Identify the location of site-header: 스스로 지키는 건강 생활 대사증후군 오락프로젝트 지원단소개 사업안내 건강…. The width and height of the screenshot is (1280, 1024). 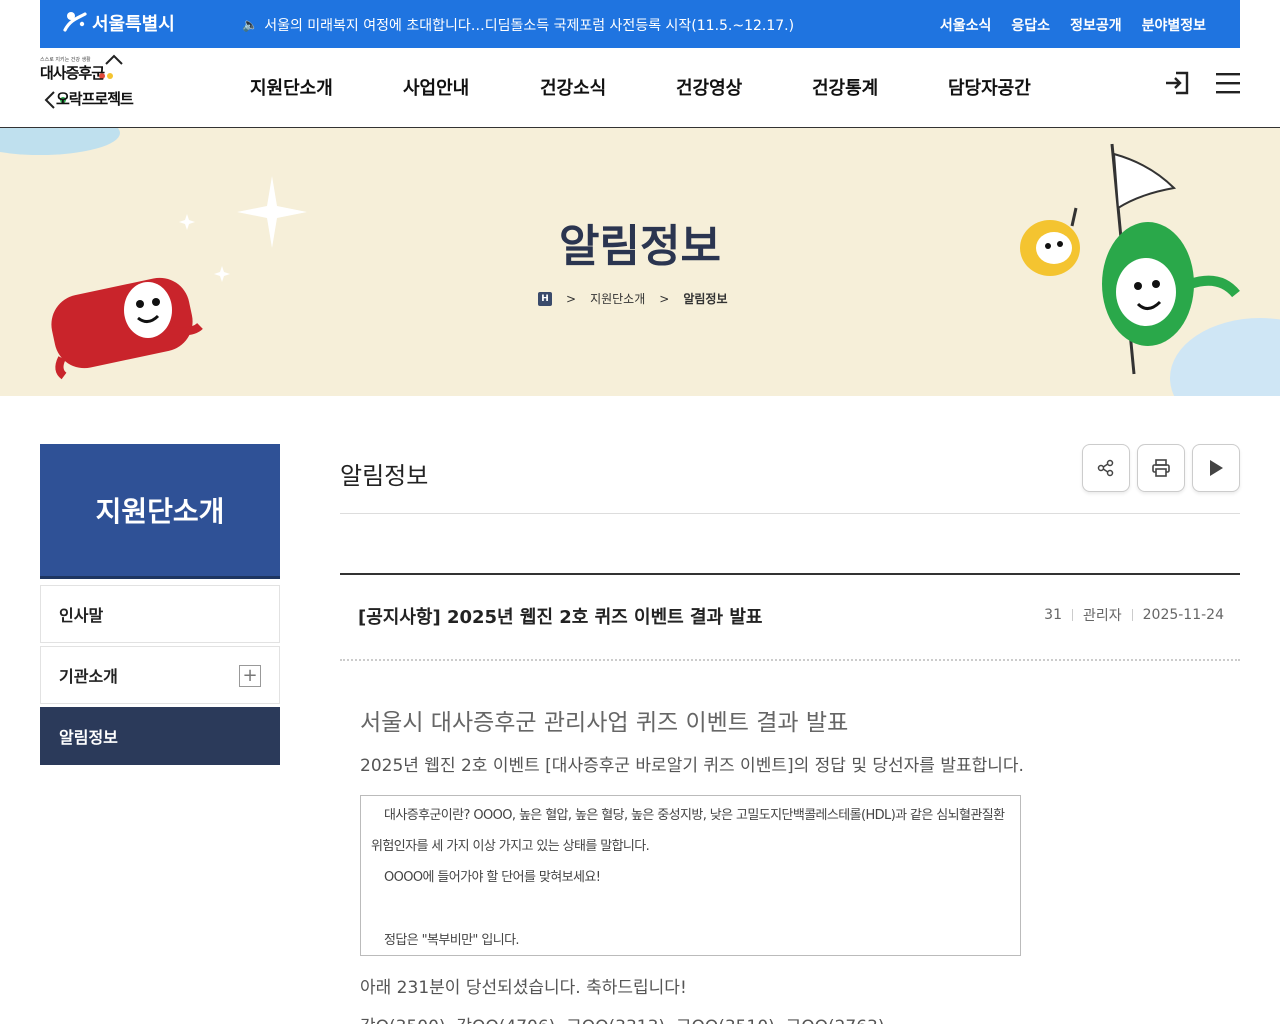
(640, 88).